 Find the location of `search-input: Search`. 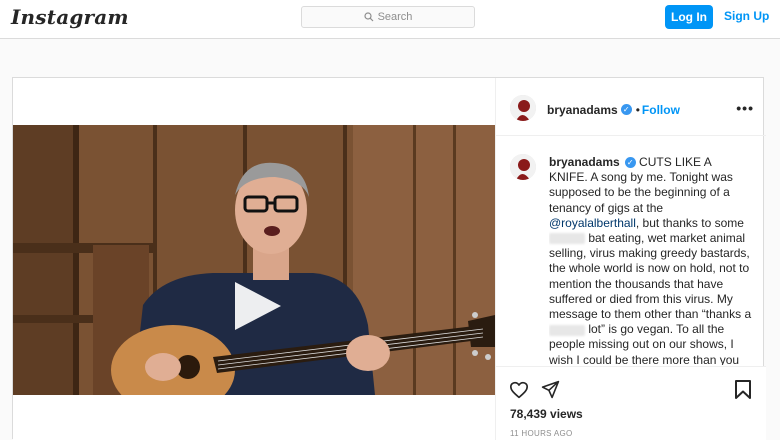

search-input: Search is located at coordinates (388, 17).